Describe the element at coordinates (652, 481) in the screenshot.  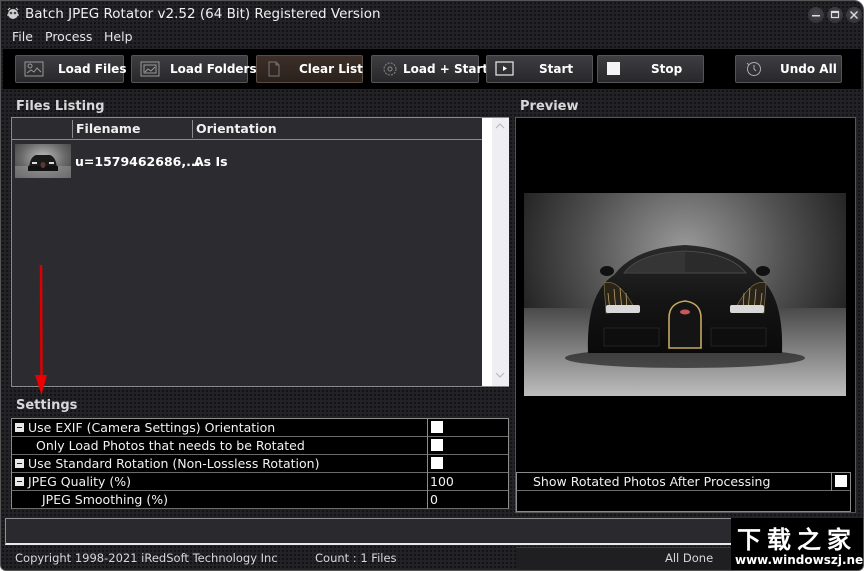
I see `show-rotated-label: Show Rotated Photos After Processing` at that location.